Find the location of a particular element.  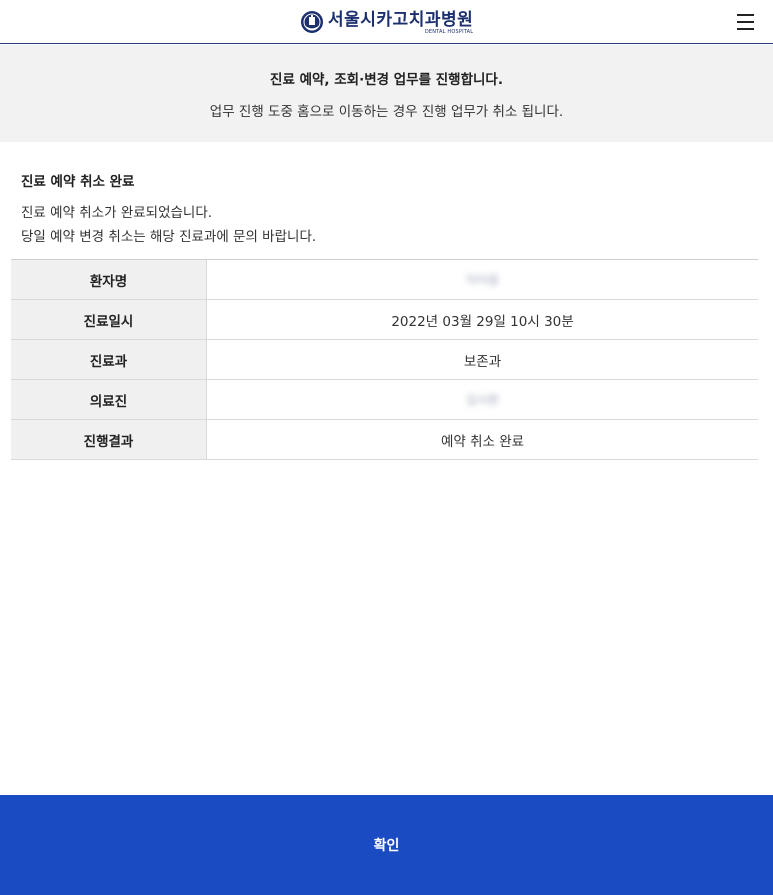

row-value-appointment-datetime: 2022년 03월 29일 10시 30분 is located at coordinates (482, 321).